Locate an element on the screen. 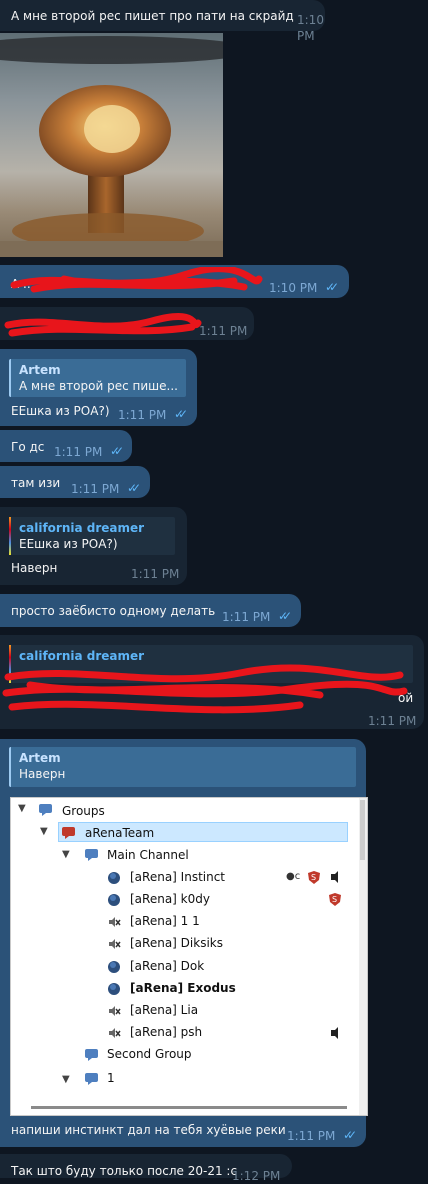 The height and width of the screenshot is (1184, 428). channel-red-icon is located at coordinates (68, 833).